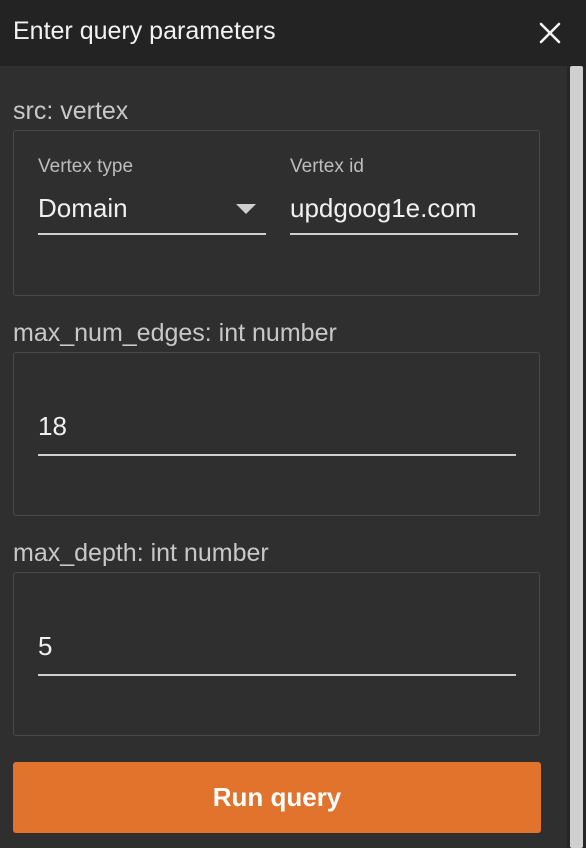 The width and height of the screenshot is (586, 848). What do you see at coordinates (71, 111) in the screenshot?
I see `src-section-label: src: vertex` at bounding box center [71, 111].